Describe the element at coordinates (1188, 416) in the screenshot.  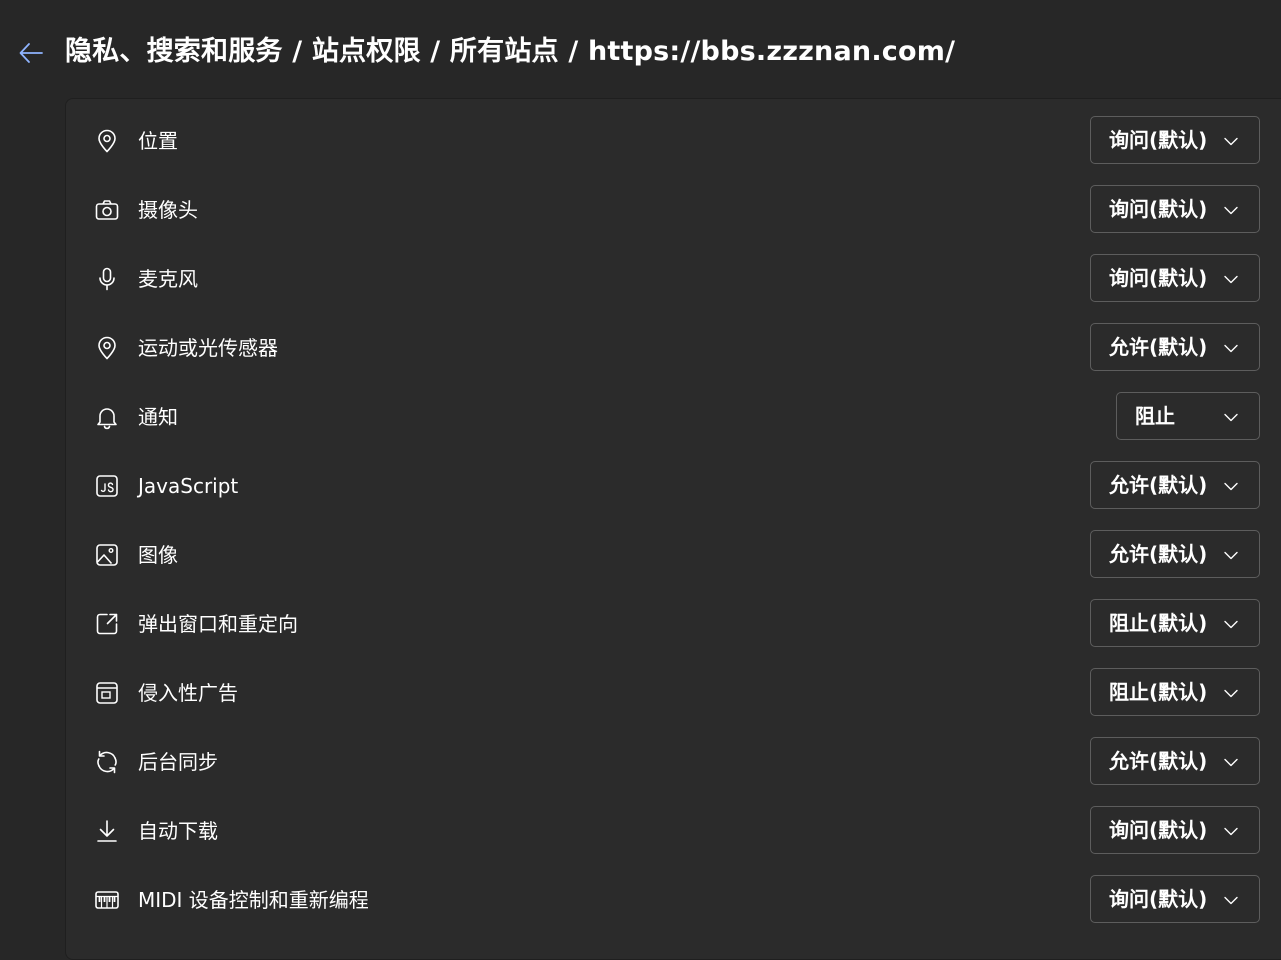
I see `permission-select-notifications: 阻止` at that location.